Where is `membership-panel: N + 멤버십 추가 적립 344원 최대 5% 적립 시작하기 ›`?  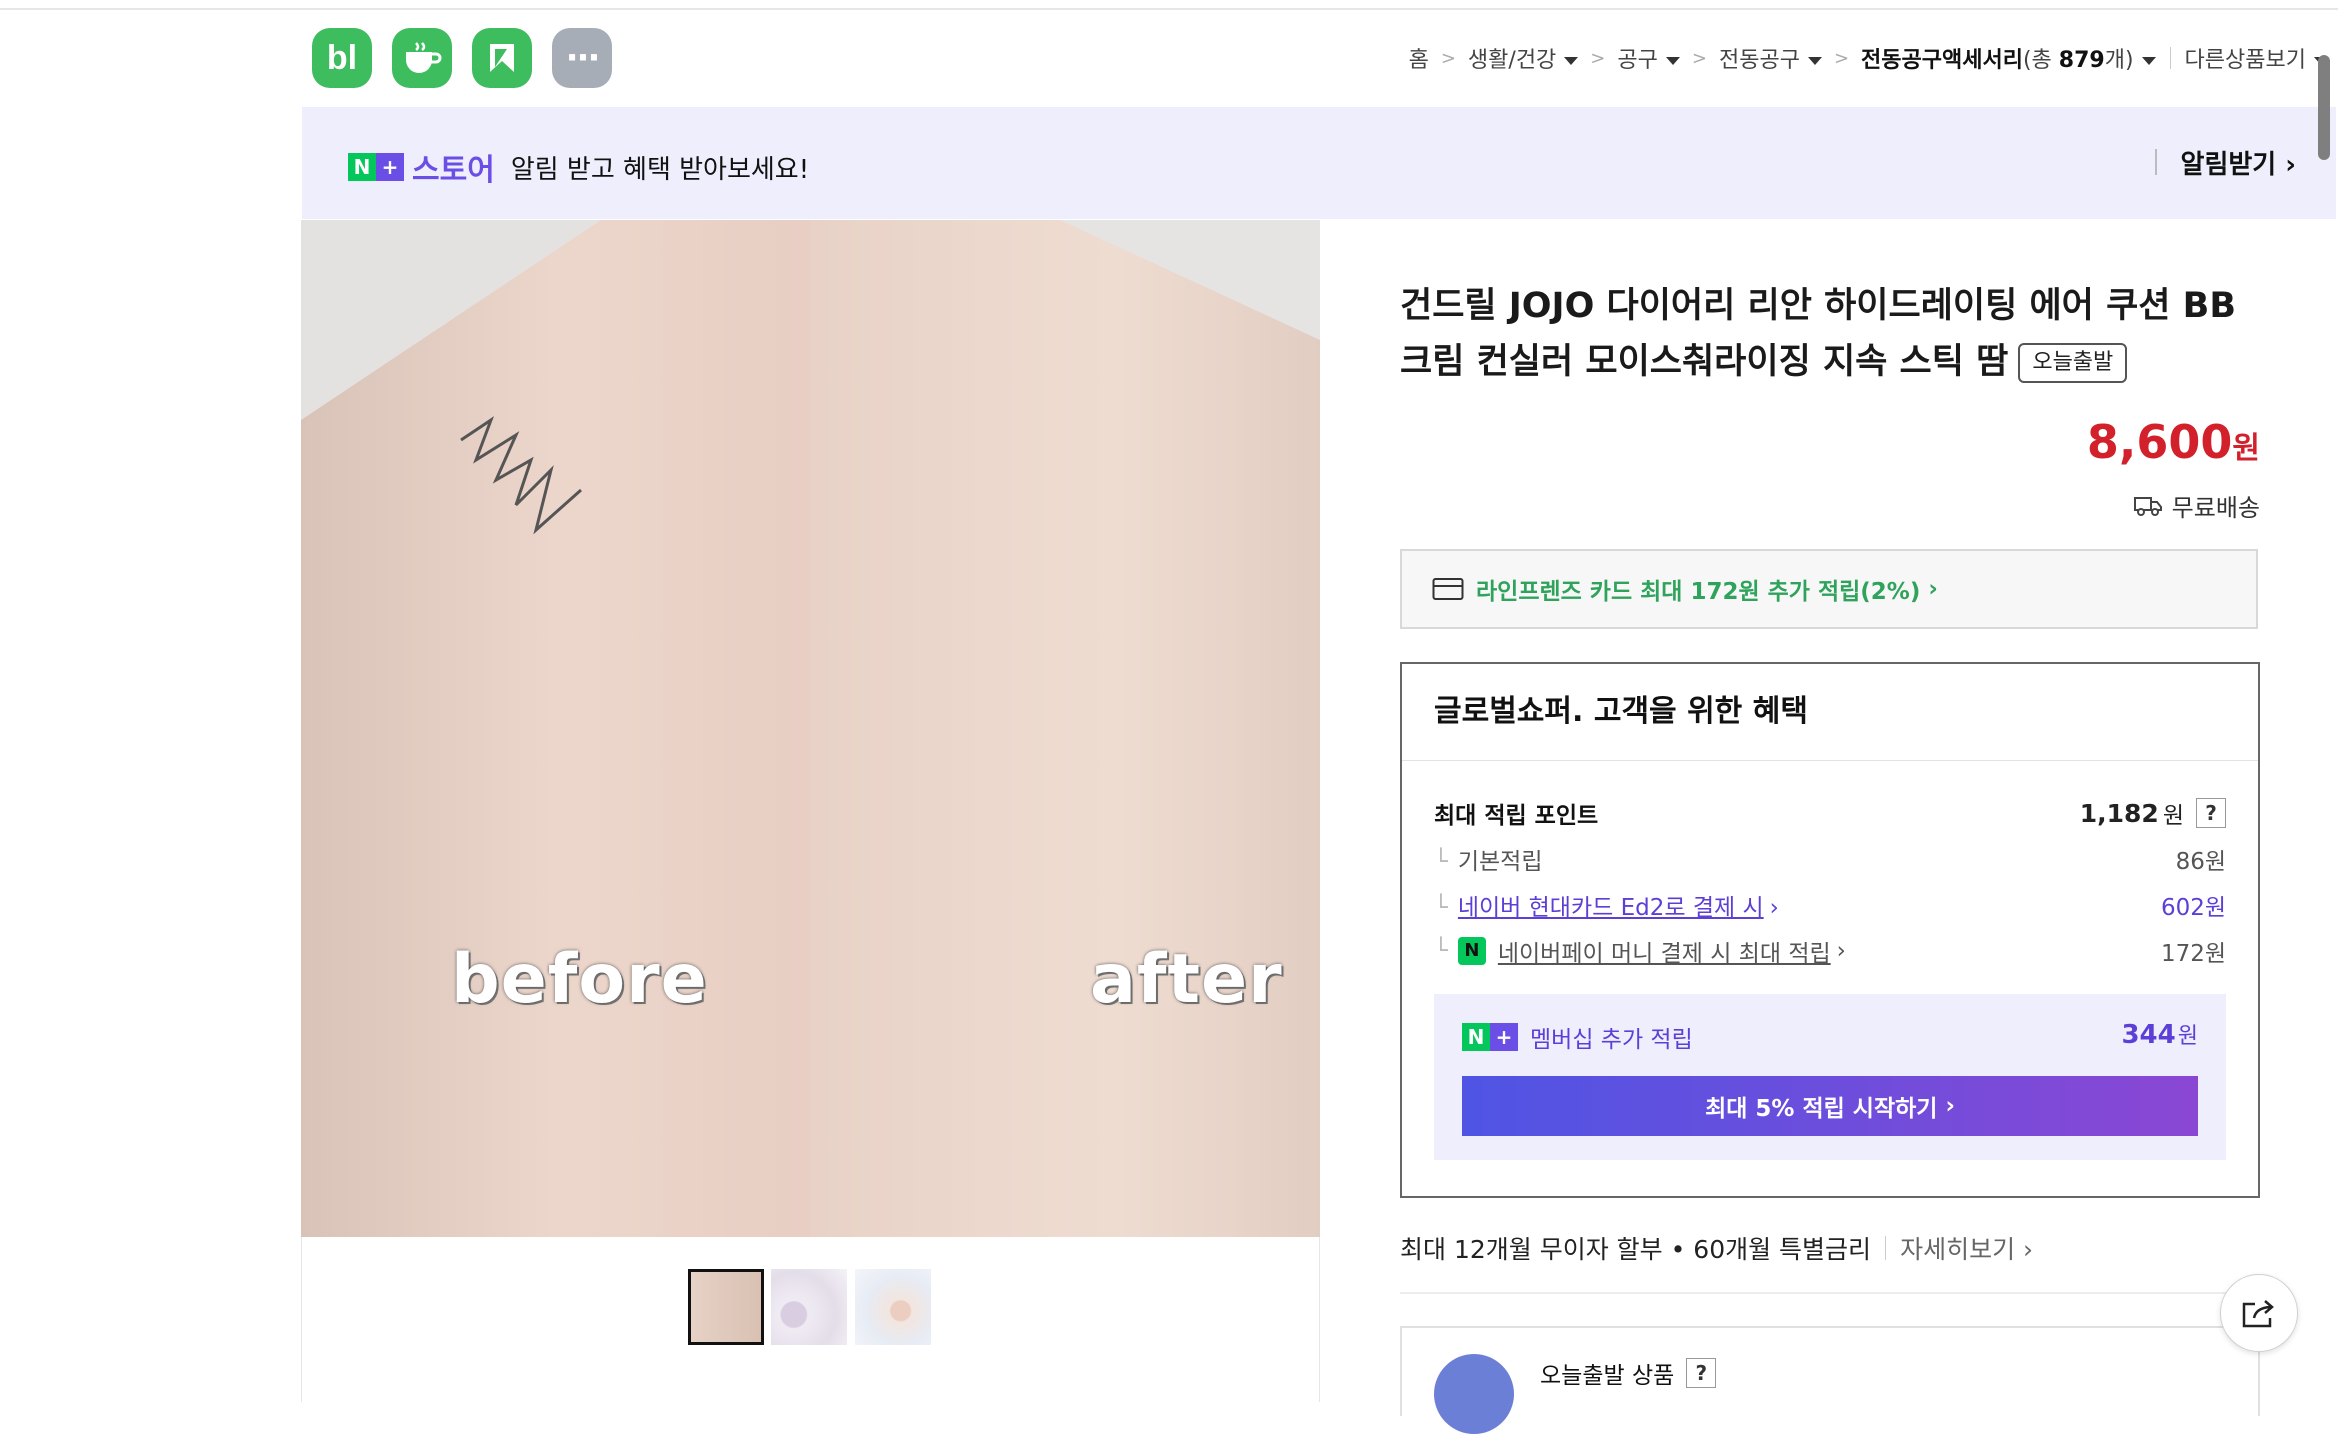
membership-panel: N + 멤버십 추가 적립 344원 최대 5% 적립 시작하기 › is located at coordinates (1830, 1077).